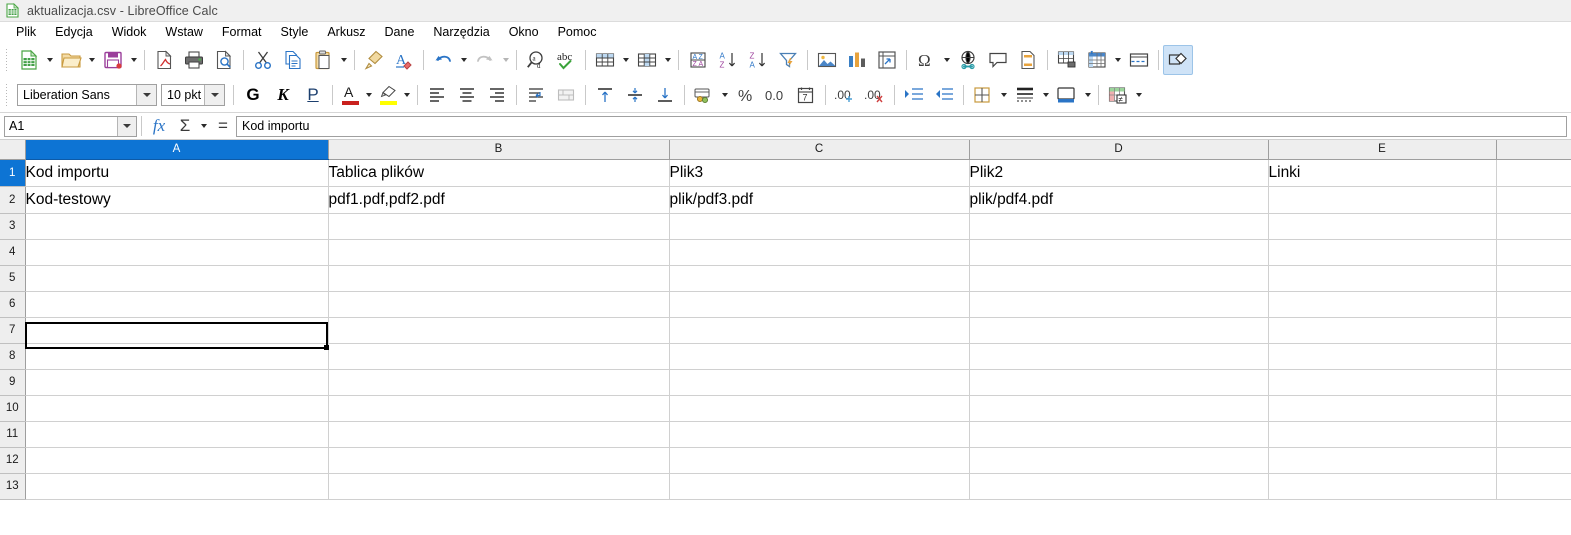  Describe the element at coordinates (1097, 60) in the screenshot. I see `freeze-rows-columns-icon` at that location.